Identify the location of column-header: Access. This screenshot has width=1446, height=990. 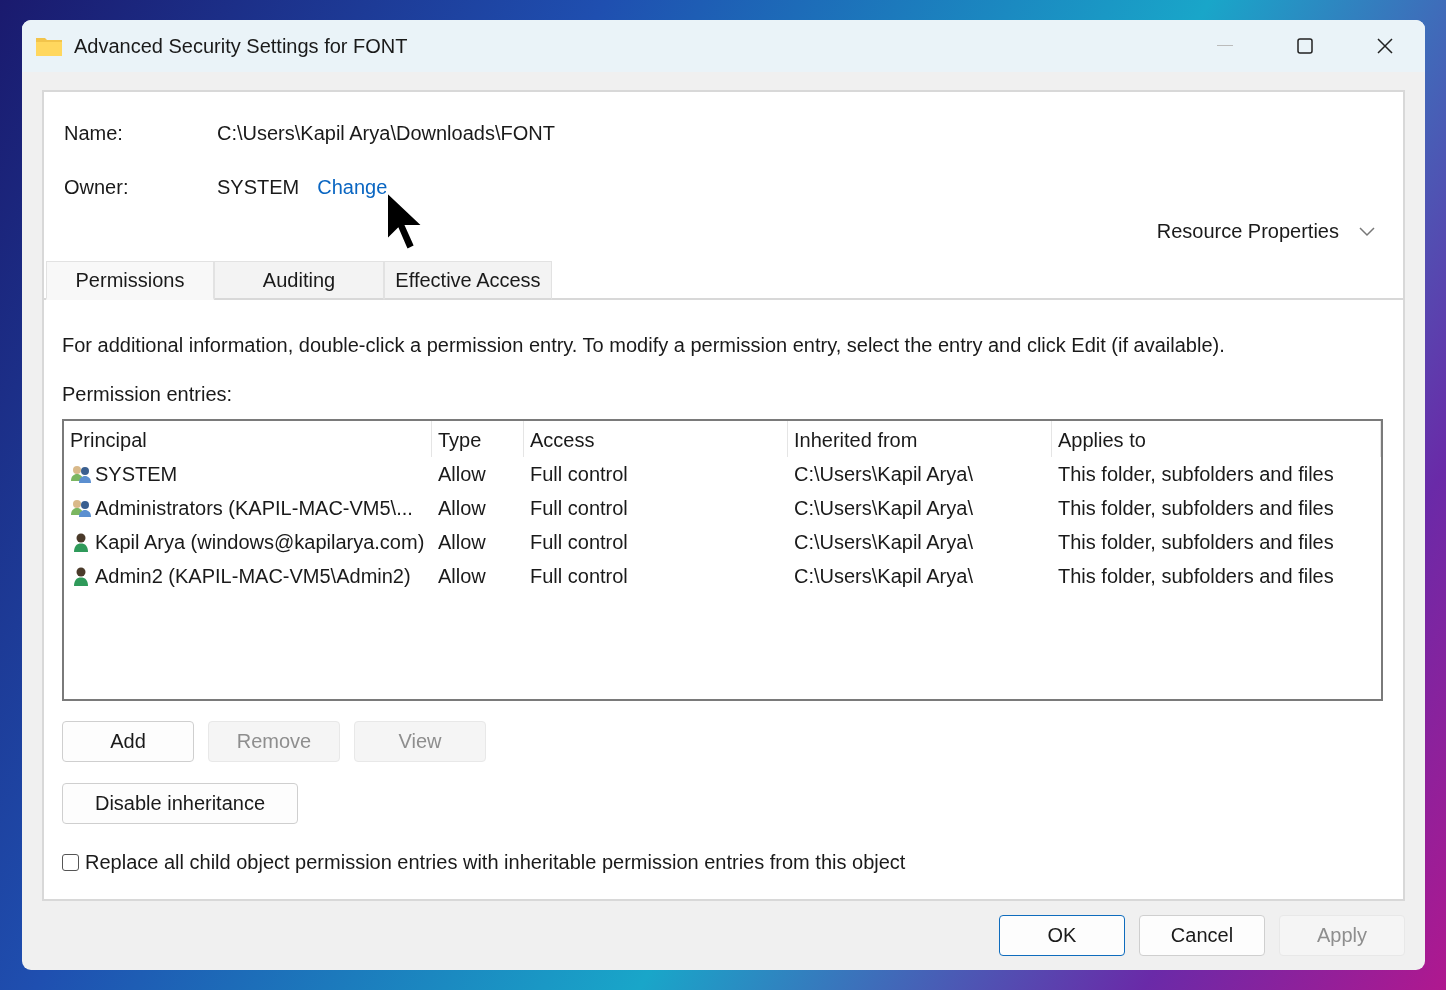
(656, 439).